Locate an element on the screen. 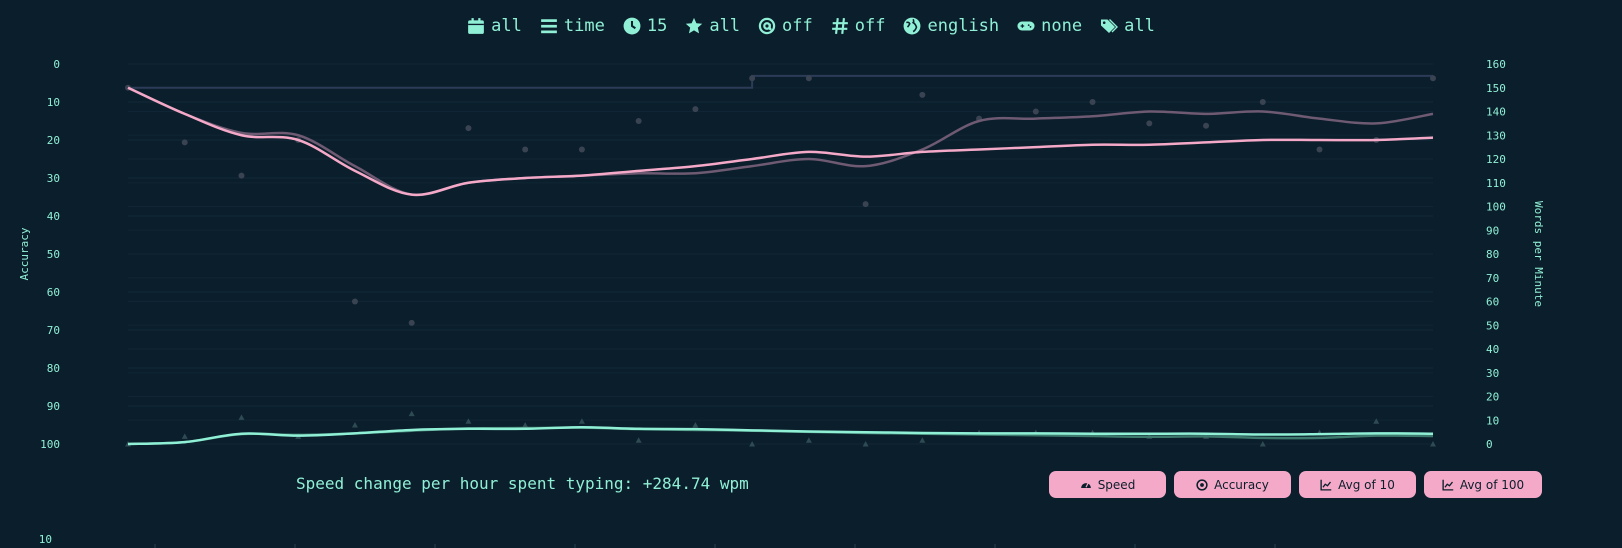  filter-label: none is located at coordinates (1062, 26).